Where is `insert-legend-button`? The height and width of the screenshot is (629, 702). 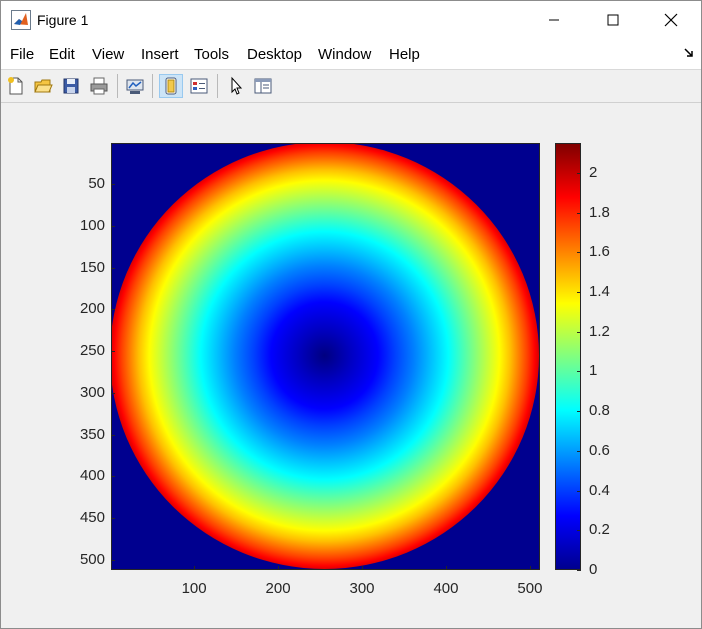
insert-legend-button is located at coordinates (199, 86).